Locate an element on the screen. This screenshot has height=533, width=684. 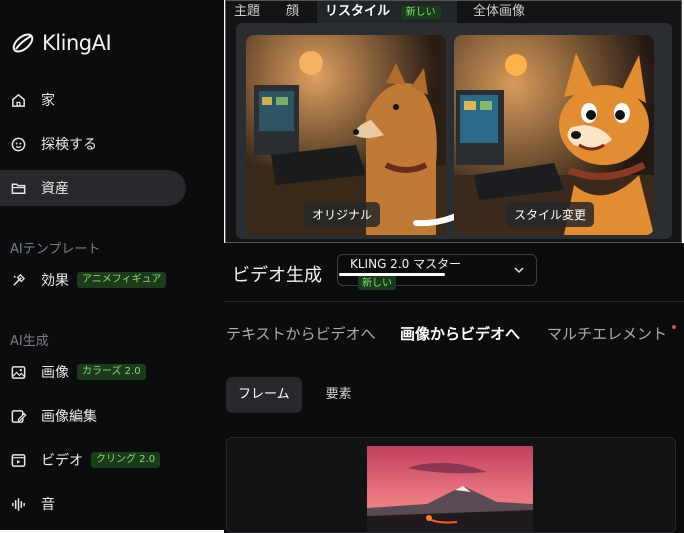
sidebar-item-home: 家 is located at coordinates (93, 100).